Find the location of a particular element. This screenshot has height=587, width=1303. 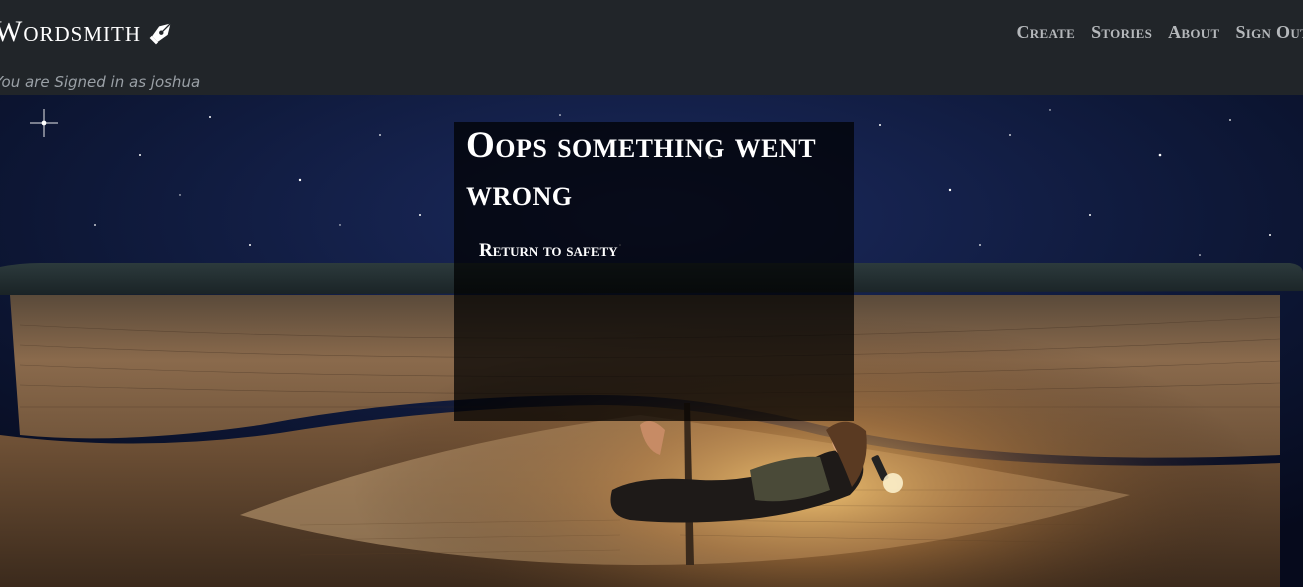

brand-name: Wordsmith is located at coordinates (70, 31).